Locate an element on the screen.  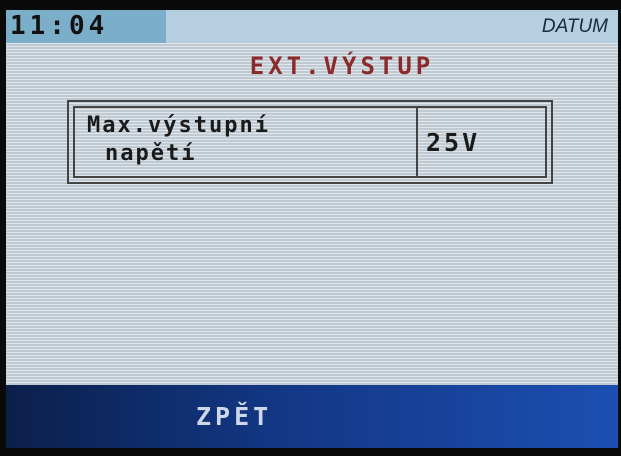
parameter-row: Max.výstupní napětí 25V is located at coordinates (310, 142).